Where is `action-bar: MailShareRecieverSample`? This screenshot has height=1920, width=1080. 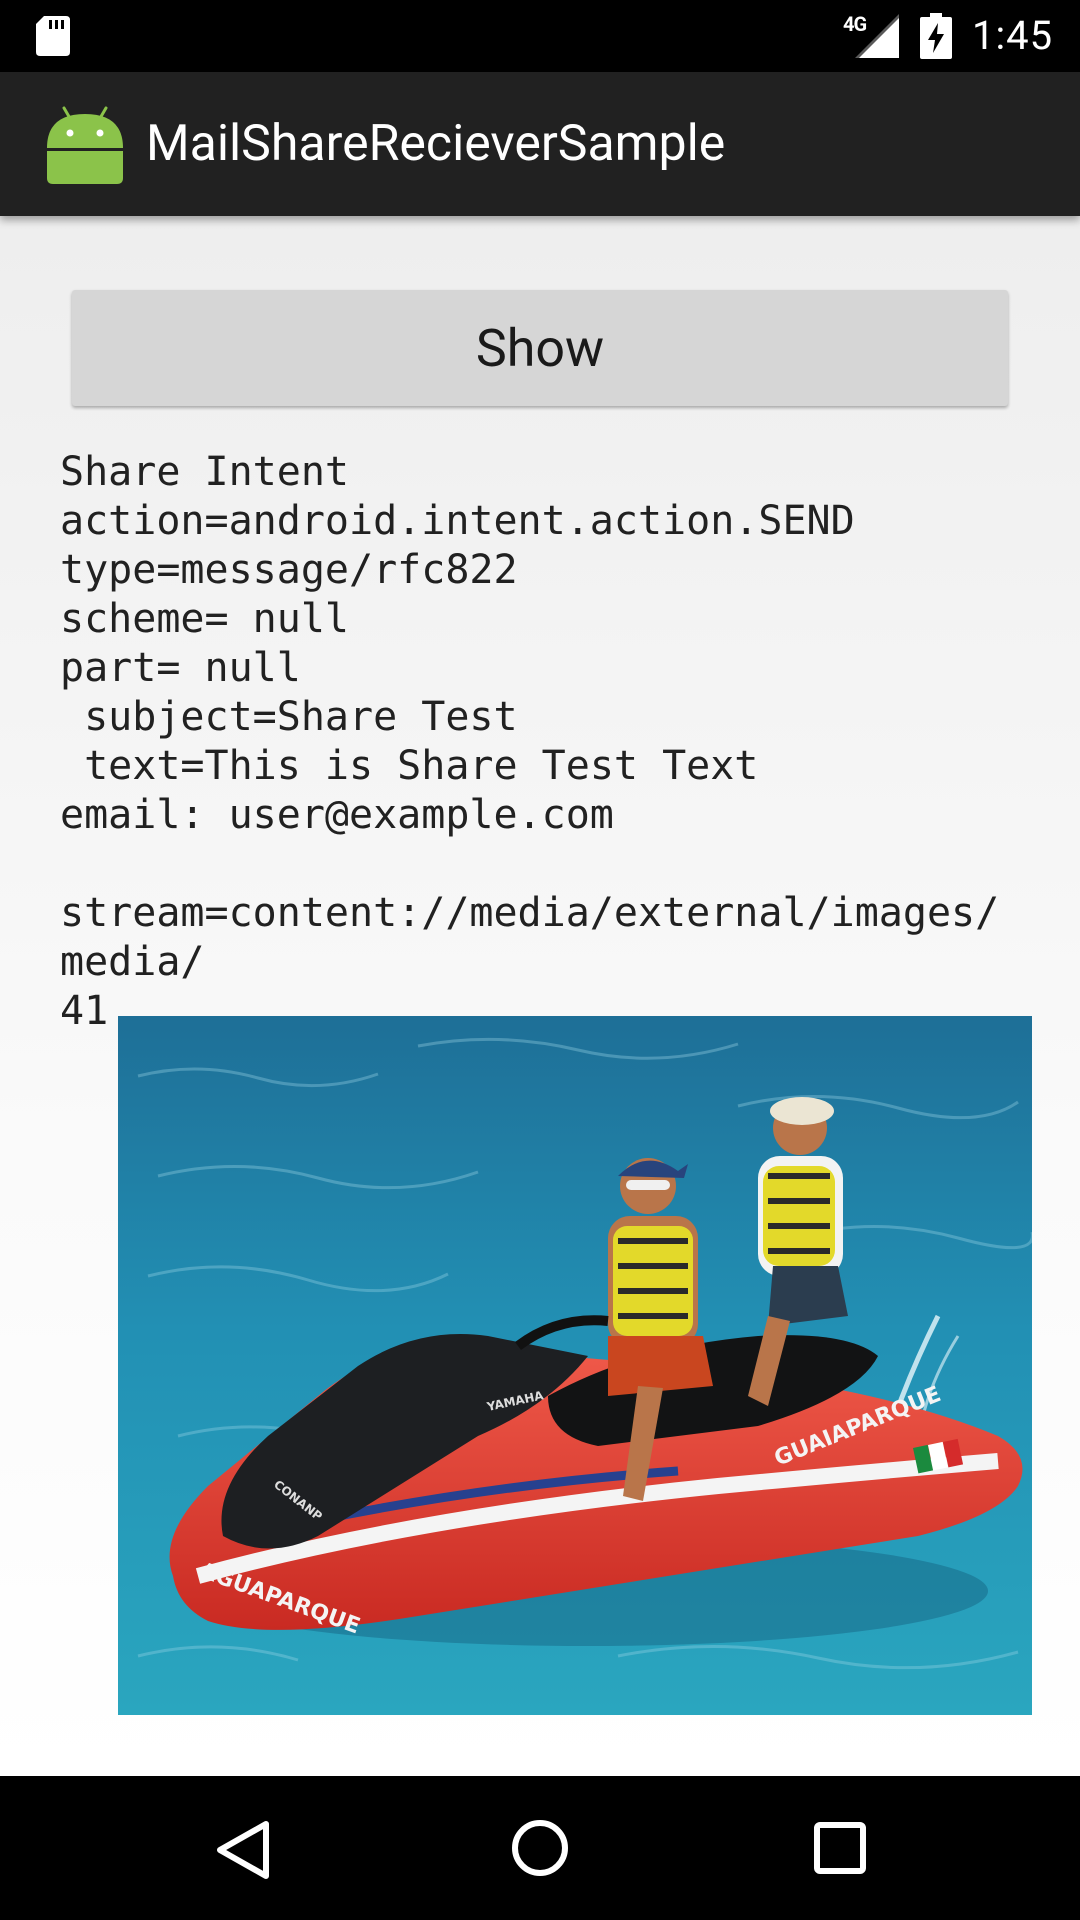 action-bar: MailShareRecieverSample is located at coordinates (540, 144).